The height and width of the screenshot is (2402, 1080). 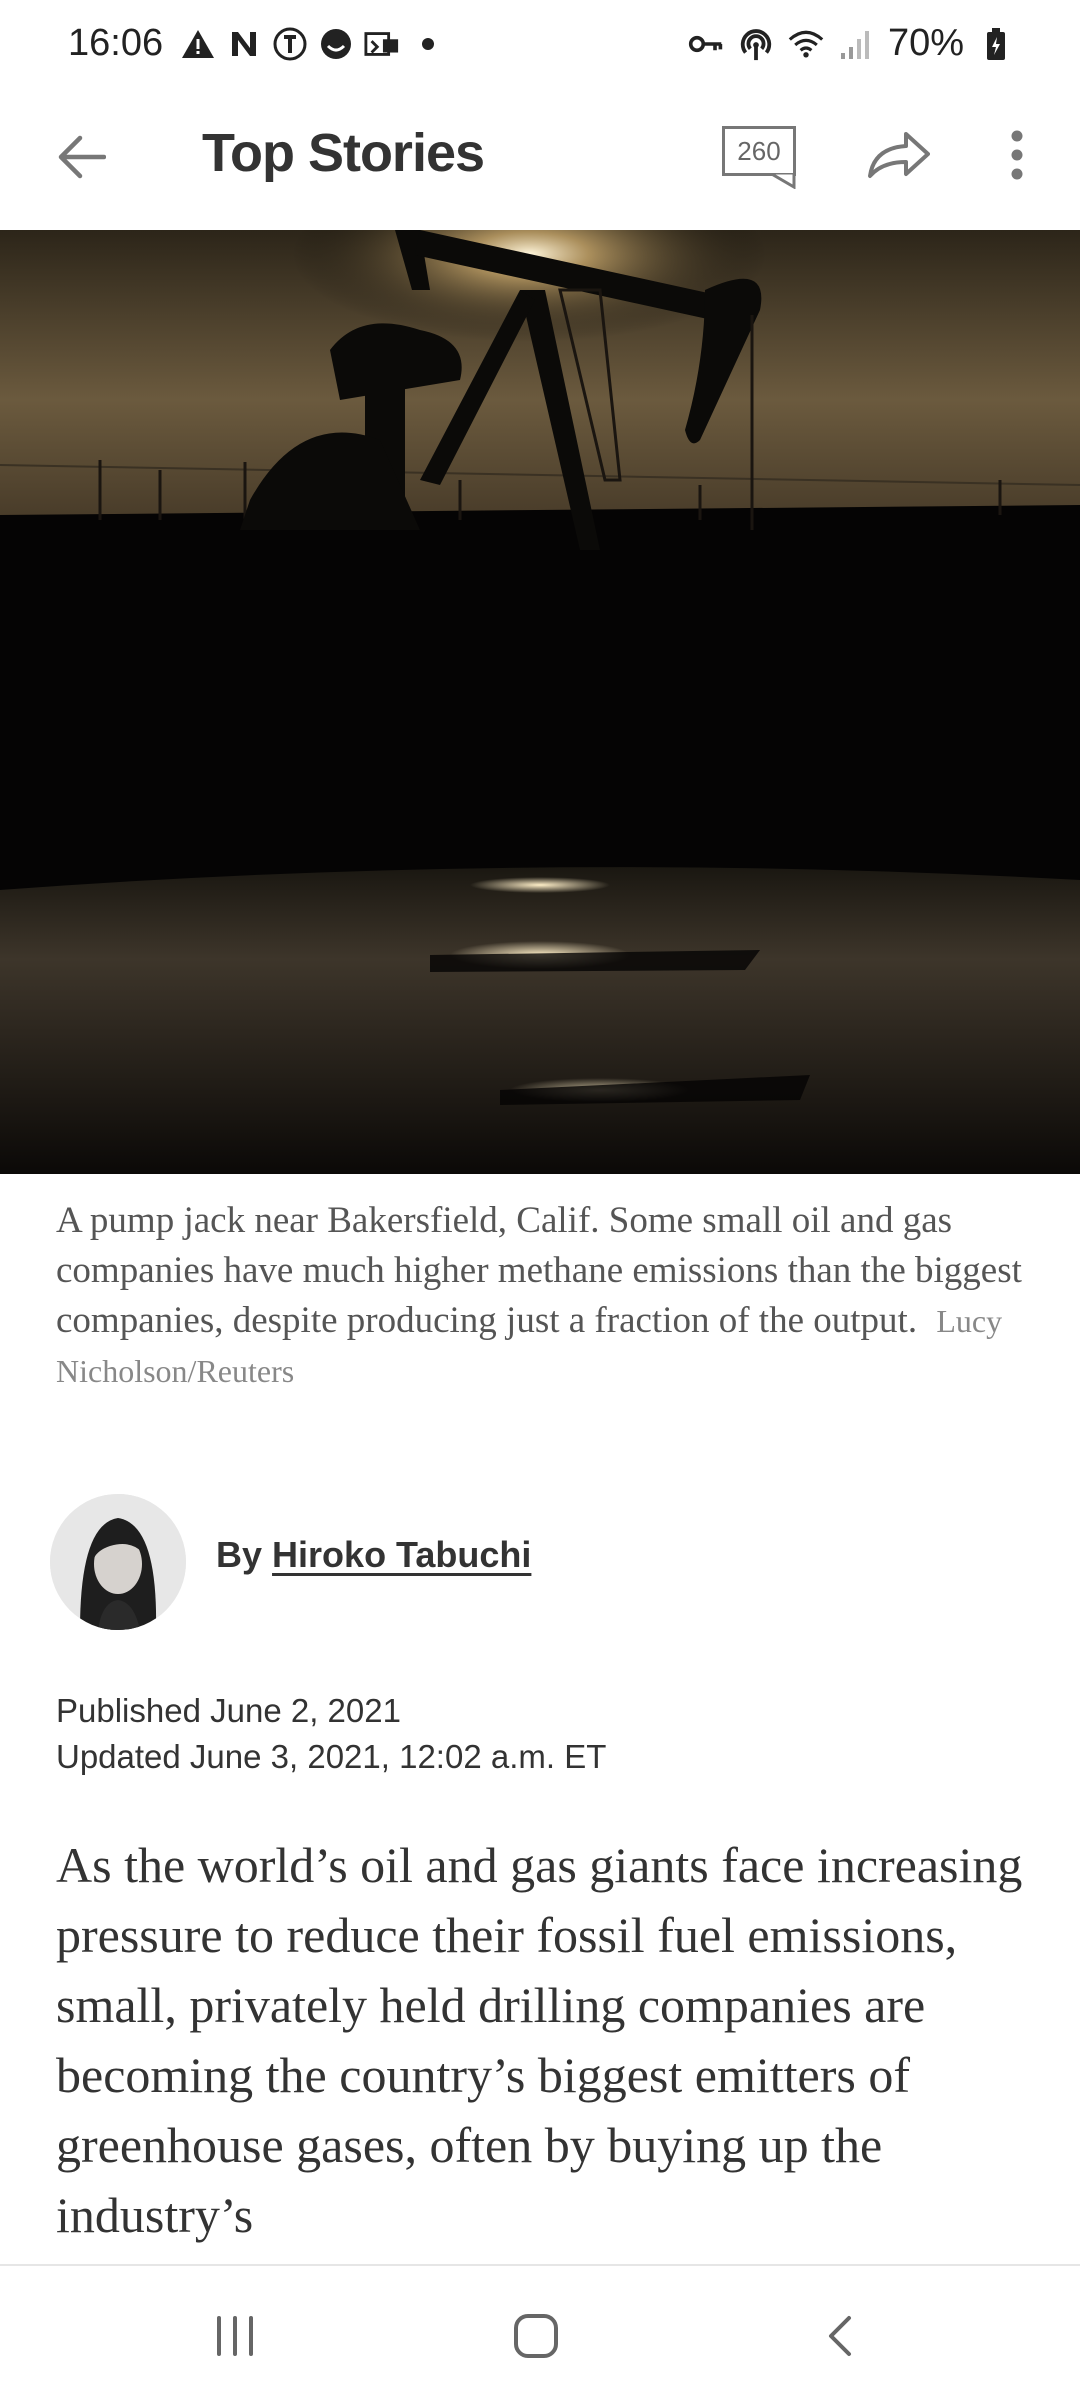 I want to click on share-button, so click(x=898, y=155).